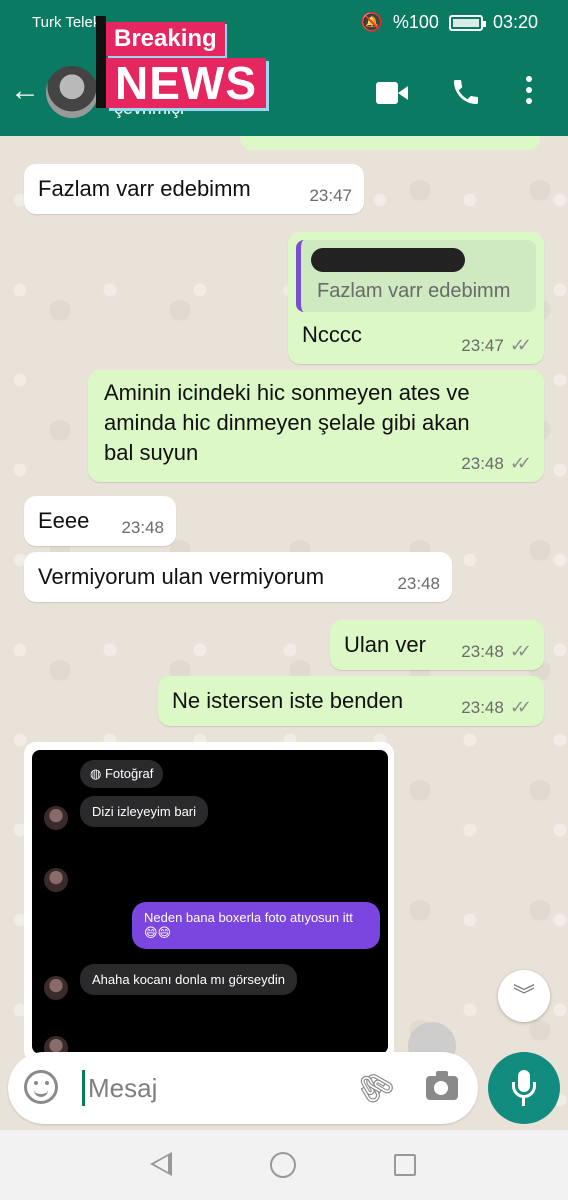  What do you see at coordinates (416, 276) in the screenshot?
I see `quoted-message: Fazlam varr edebimm` at bounding box center [416, 276].